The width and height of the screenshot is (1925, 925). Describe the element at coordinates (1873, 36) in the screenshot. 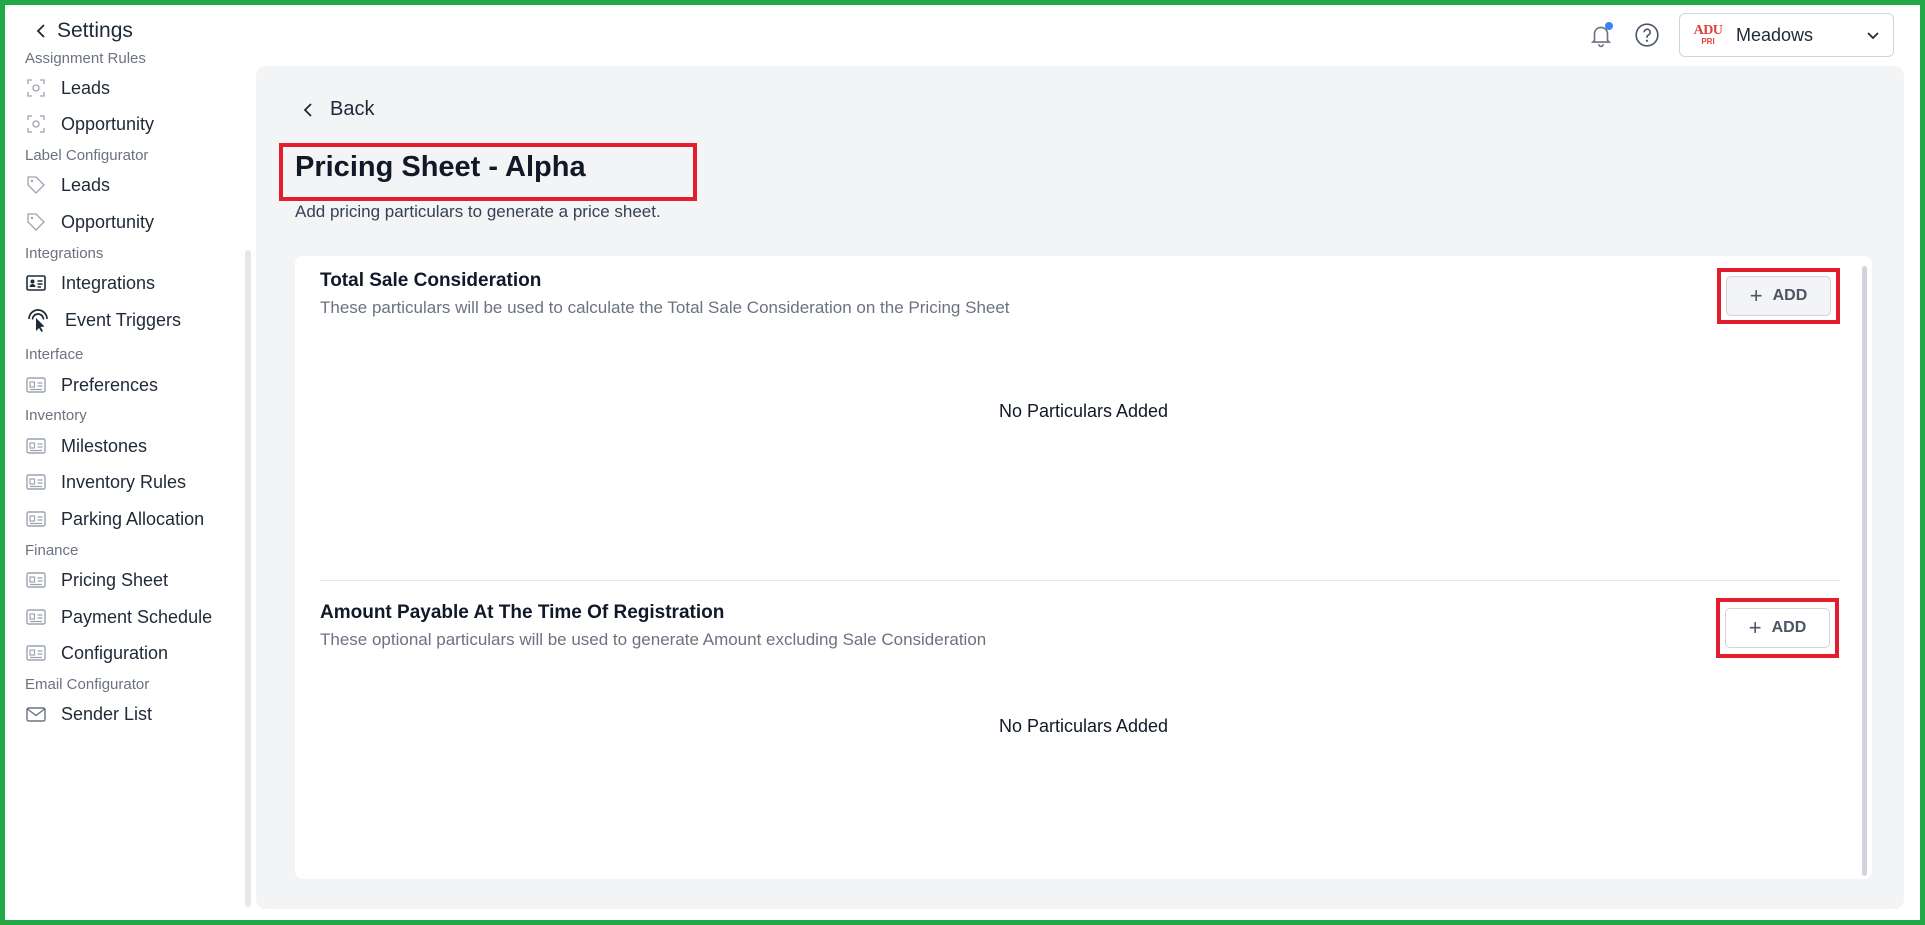

I see `chevron-down-icon` at that location.